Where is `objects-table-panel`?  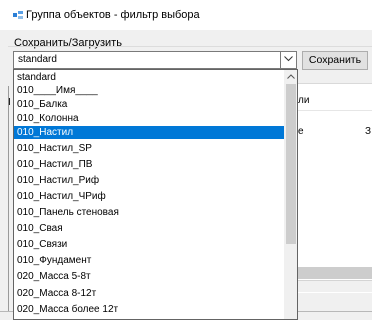 objects-table-panel is located at coordinates (334, 188).